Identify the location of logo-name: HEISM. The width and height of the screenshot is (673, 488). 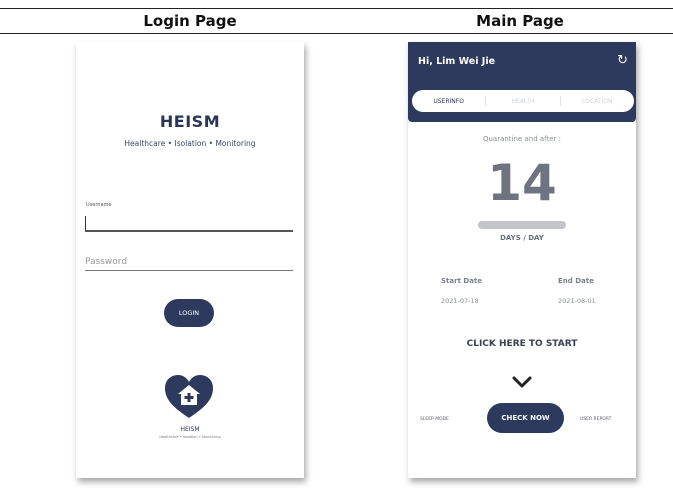
(190, 429).